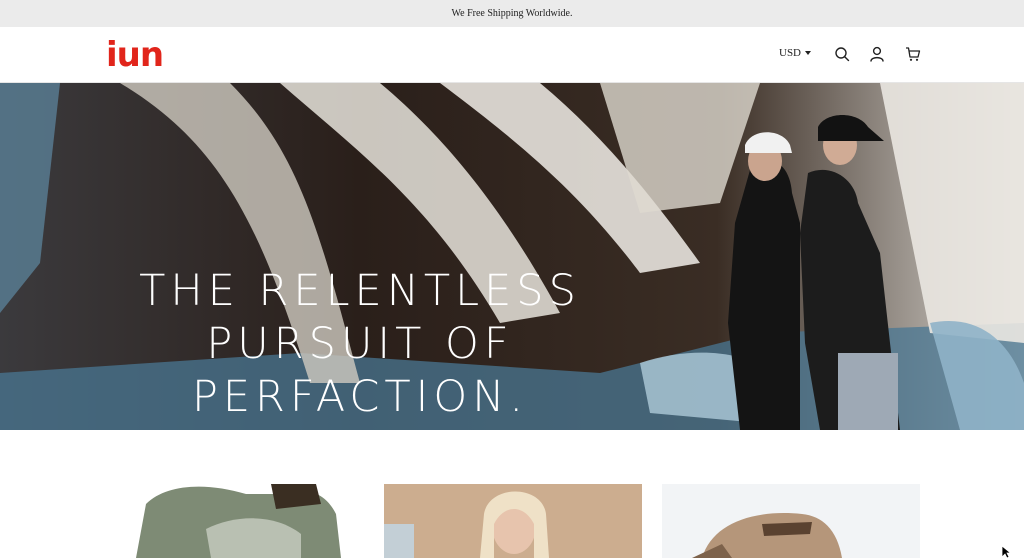  I want to click on currency-selector: USD, so click(795, 53).